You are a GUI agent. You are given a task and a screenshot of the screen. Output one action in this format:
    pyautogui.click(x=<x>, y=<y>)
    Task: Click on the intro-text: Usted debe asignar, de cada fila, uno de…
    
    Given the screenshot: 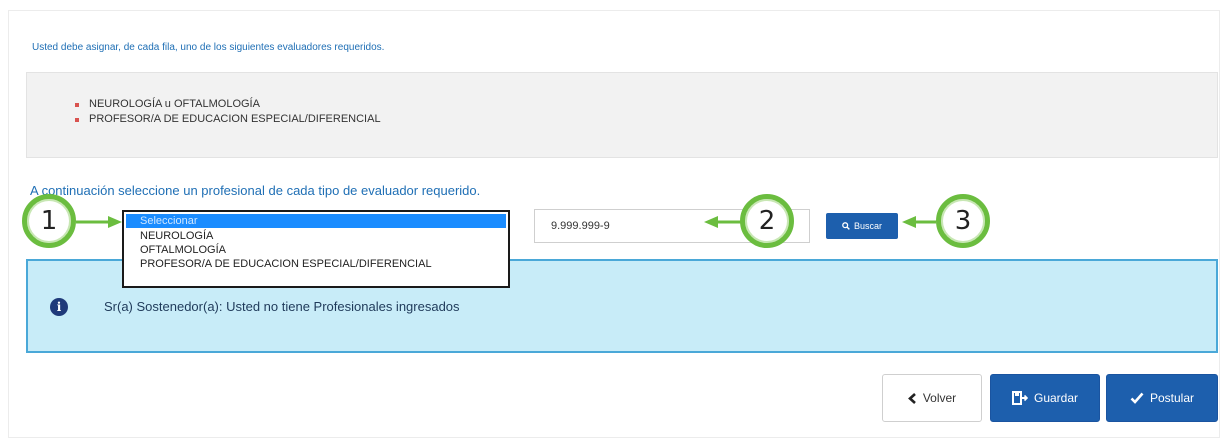 What is the action you would take?
    pyautogui.click(x=208, y=47)
    